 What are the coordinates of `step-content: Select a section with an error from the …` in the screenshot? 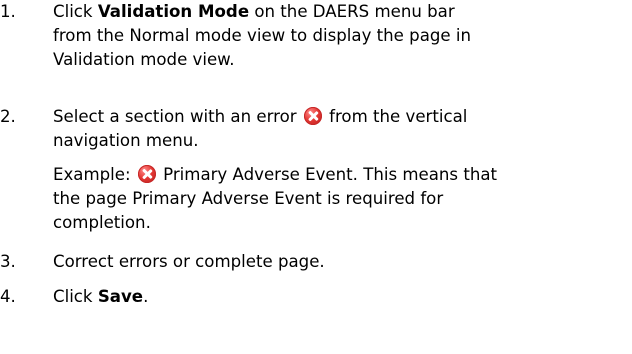 It's located at (340, 129).